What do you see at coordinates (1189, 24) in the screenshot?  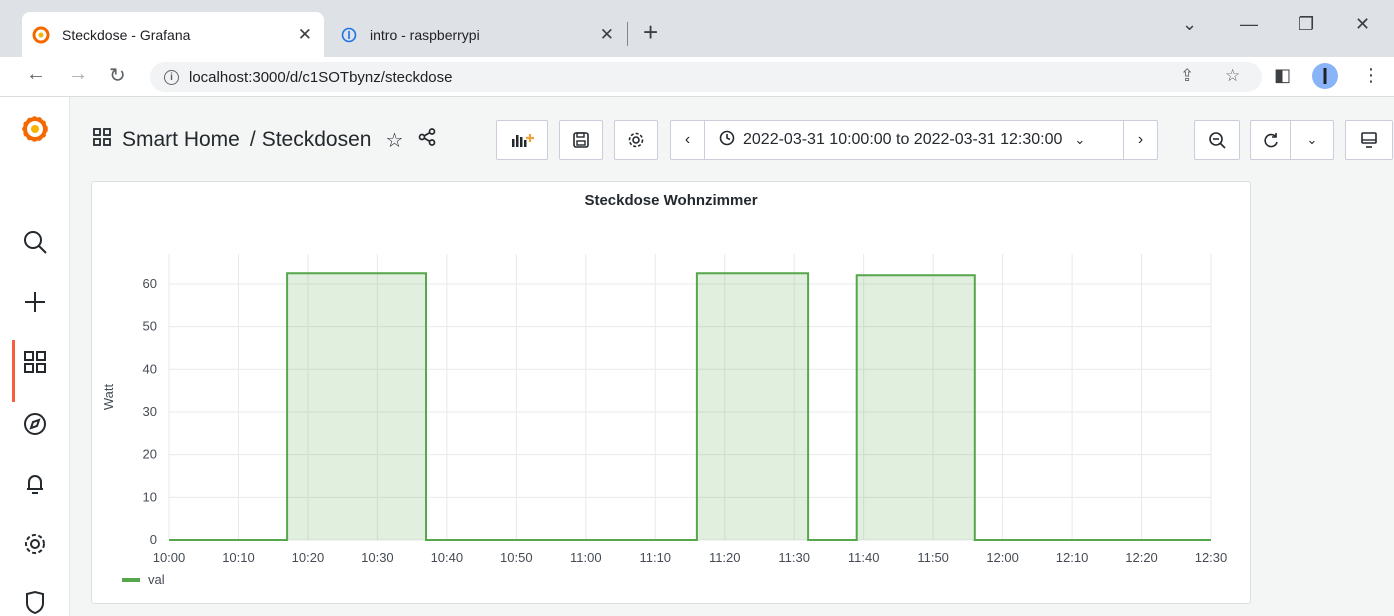 I see `tab-search-chevron-icon: ⌄` at bounding box center [1189, 24].